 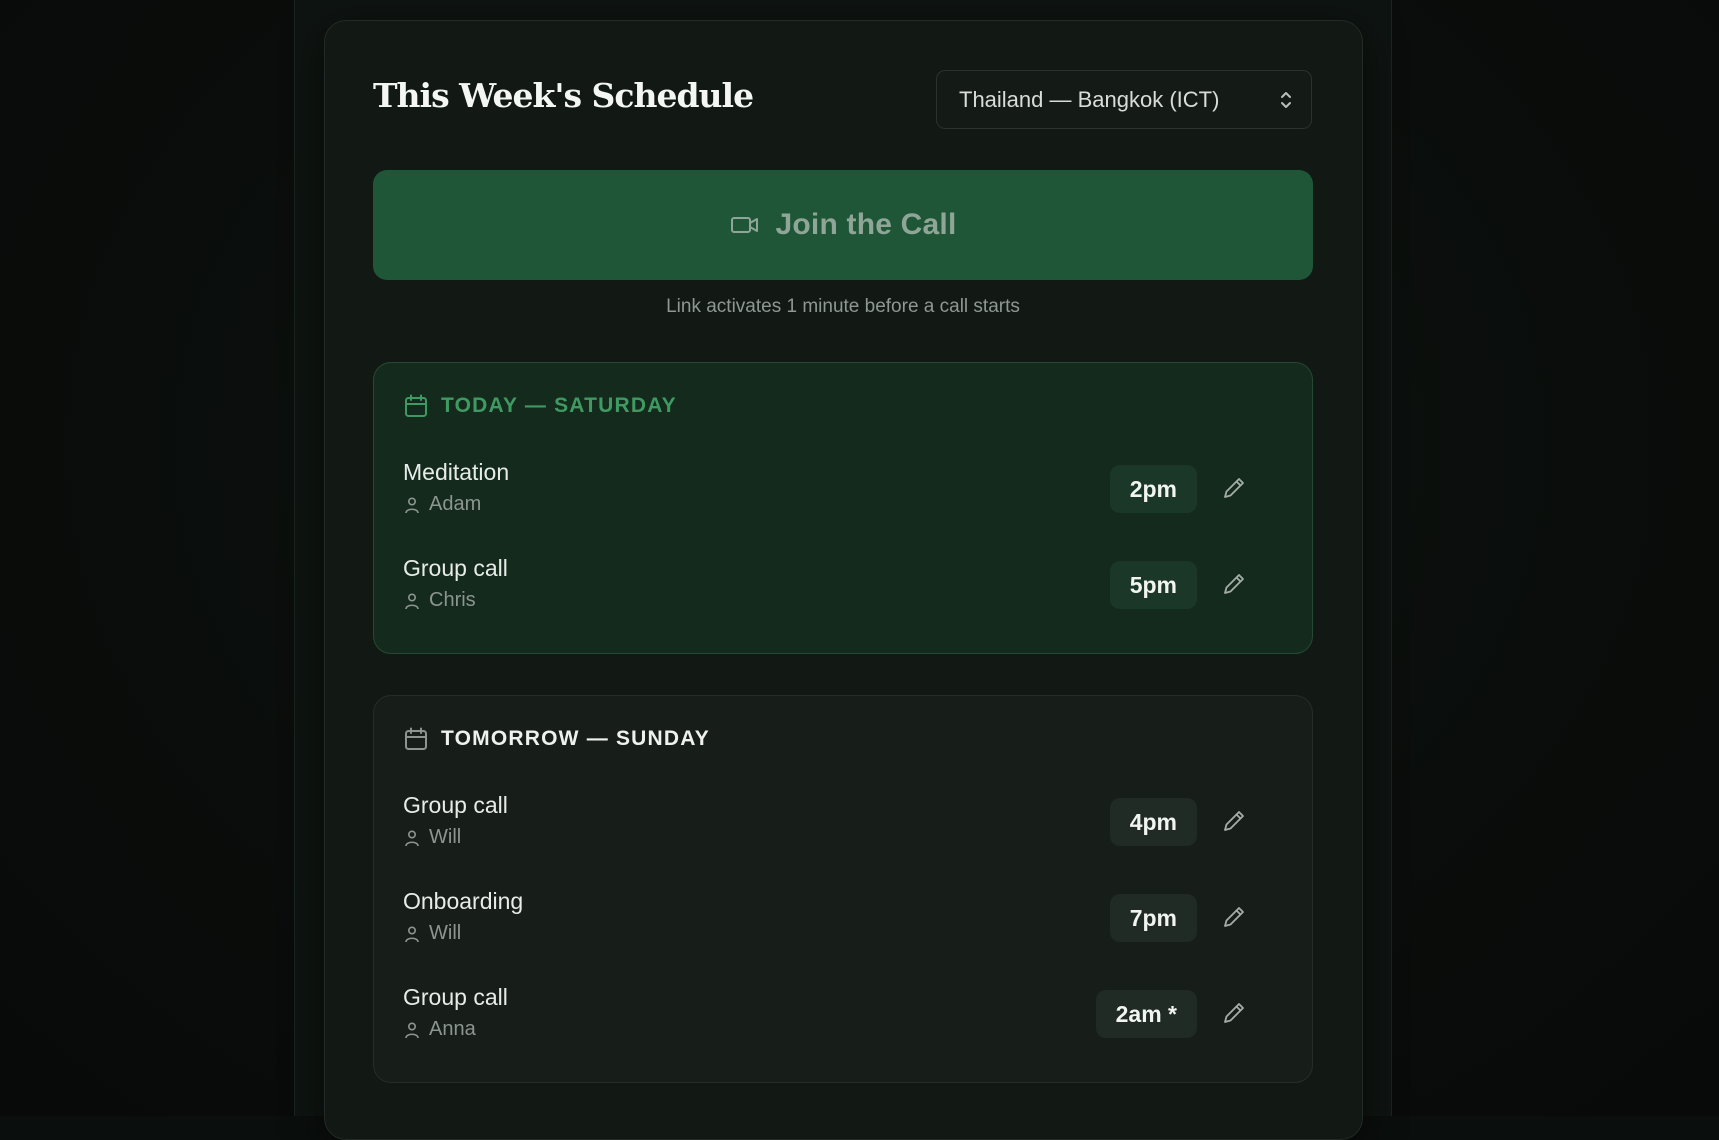 I want to click on chevron-updown-icon, so click(x=1286, y=100).